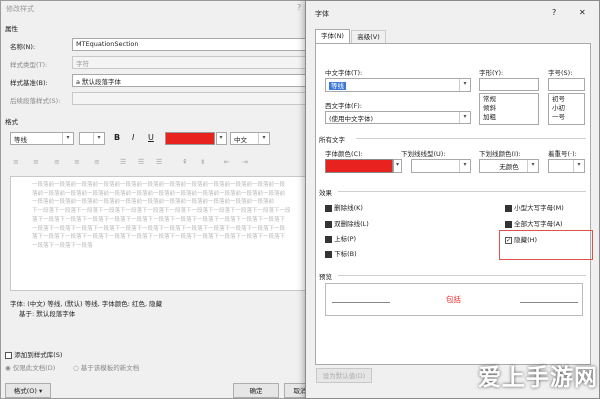 This screenshot has width=600, height=399. Describe the element at coordinates (97, 162) in the screenshot. I see `distribute-icon: ≡` at that location.